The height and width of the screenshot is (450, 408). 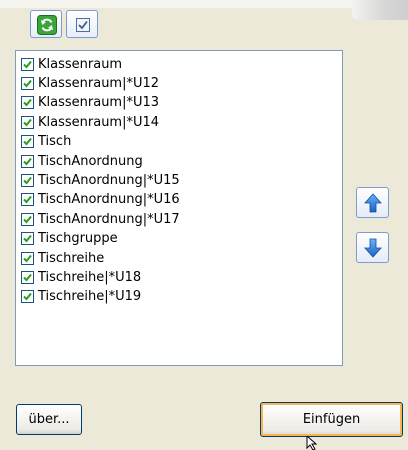 I want to click on refresh-button, so click(x=46, y=24).